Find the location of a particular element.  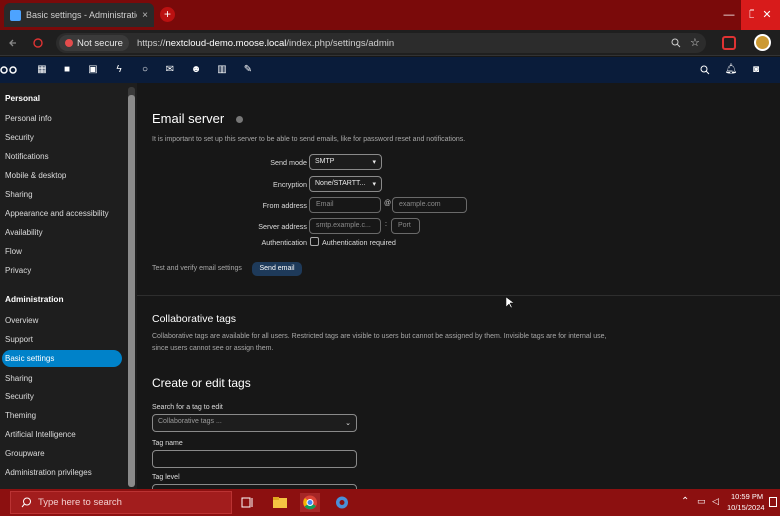

port-input: Port is located at coordinates (405, 226).